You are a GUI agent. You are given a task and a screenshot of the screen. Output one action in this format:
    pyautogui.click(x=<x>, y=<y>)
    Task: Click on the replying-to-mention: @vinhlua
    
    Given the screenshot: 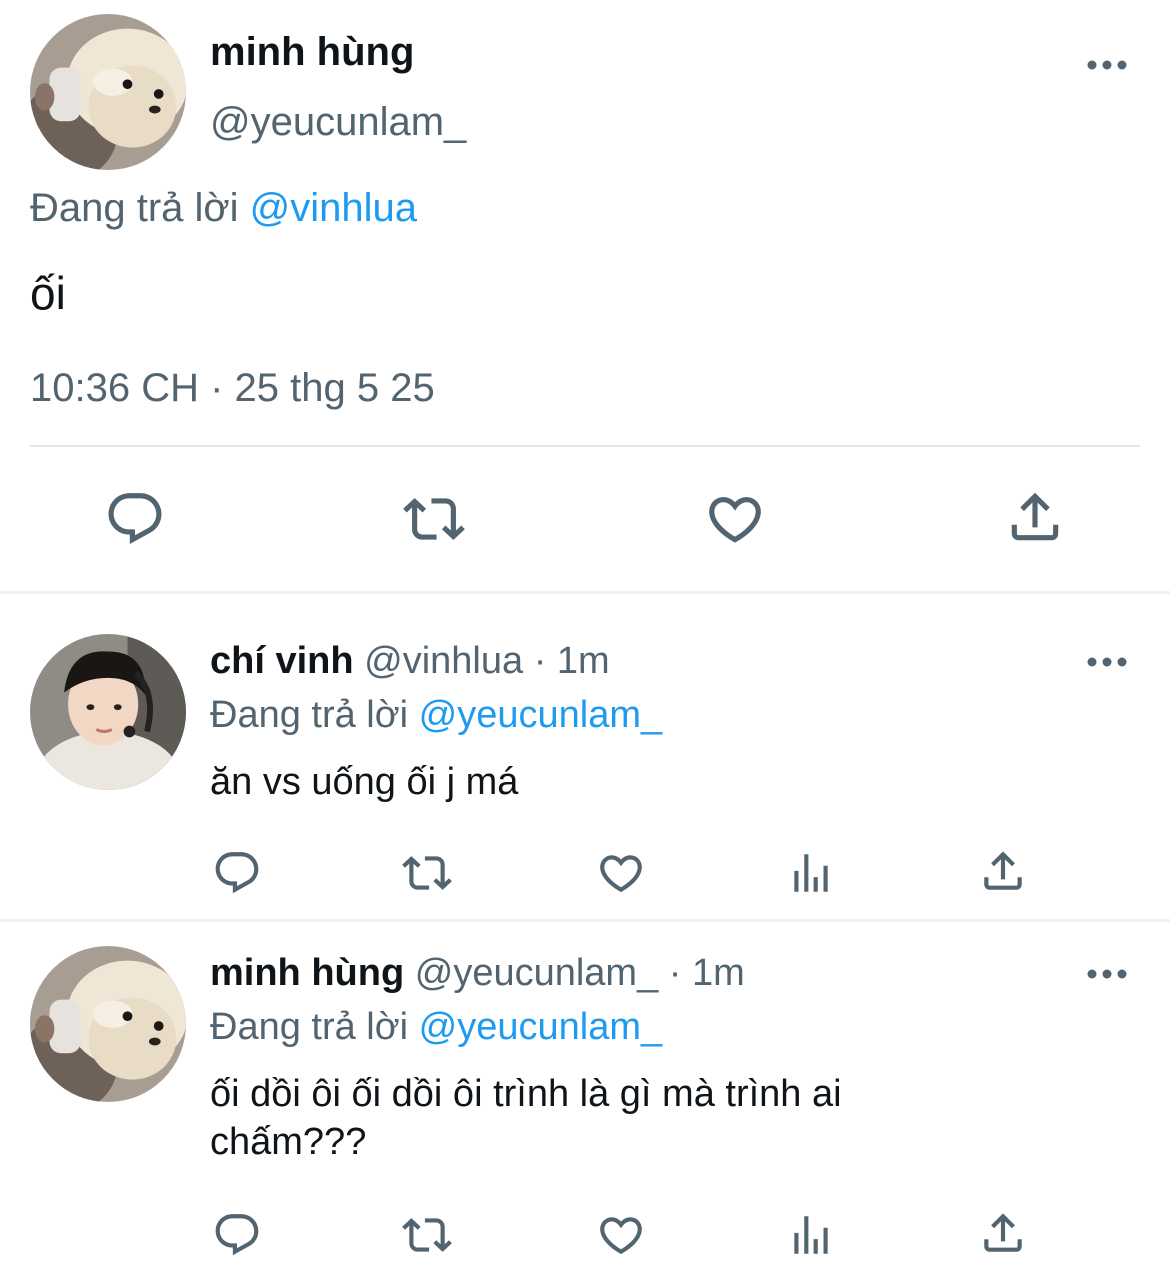 What is the action you would take?
    pyautogui.click(x=333, y=208)
    